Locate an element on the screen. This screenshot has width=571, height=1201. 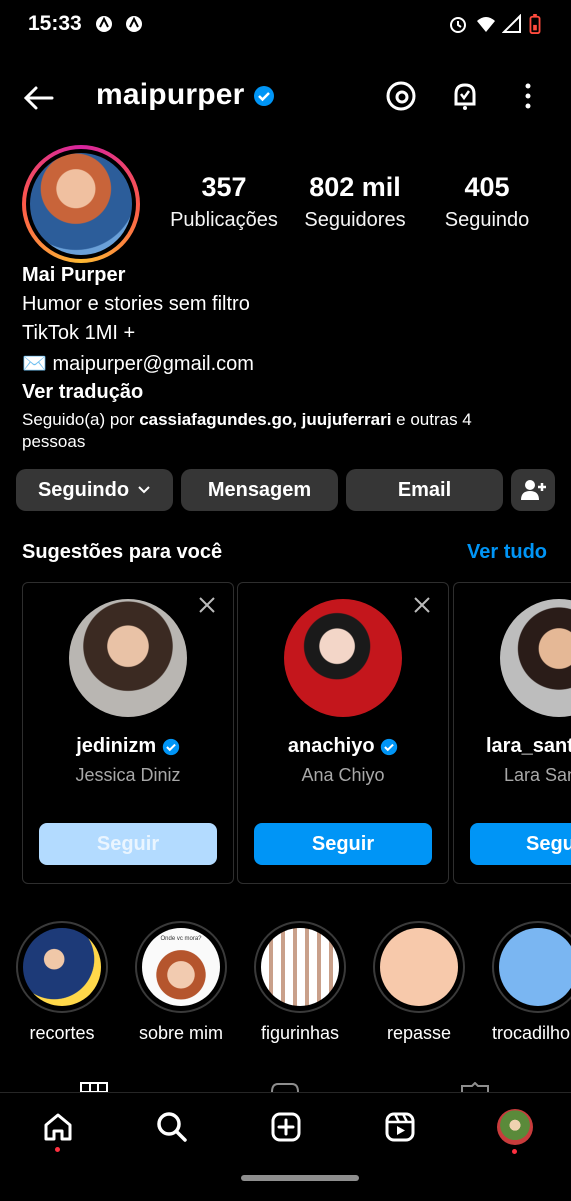
create-post-icon is located at coordinates (286, 1127).